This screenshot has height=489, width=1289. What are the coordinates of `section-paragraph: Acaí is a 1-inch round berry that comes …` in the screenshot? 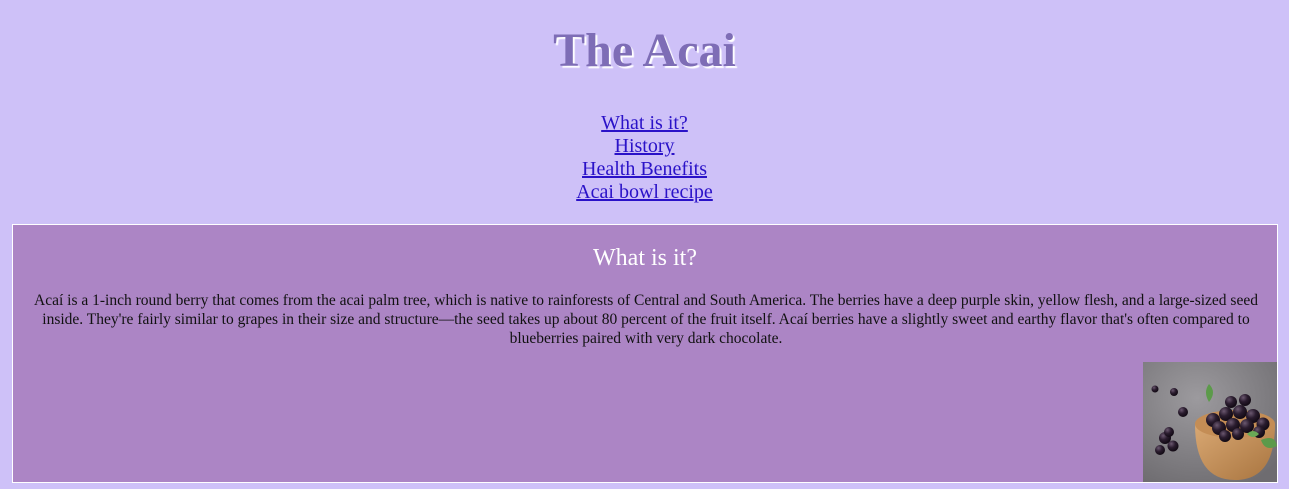 It's located at (646, 319).